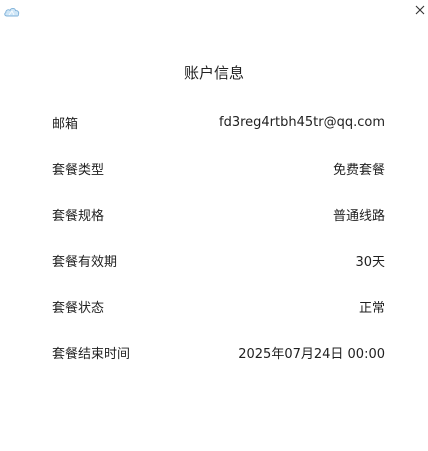  Describe the element at coordinates (218, 260) in the screenshot. I see `account-row-plan-validity: 套餐有效期 30天` at that location.